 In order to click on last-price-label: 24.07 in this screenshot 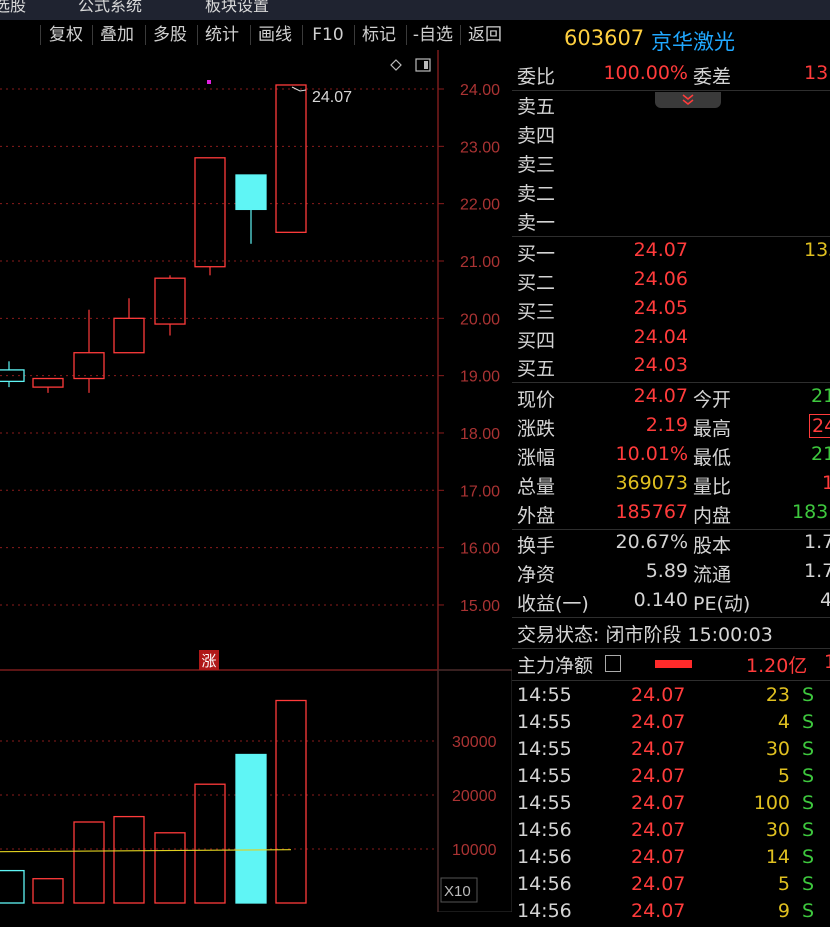, I will do `click(332, 97)`.